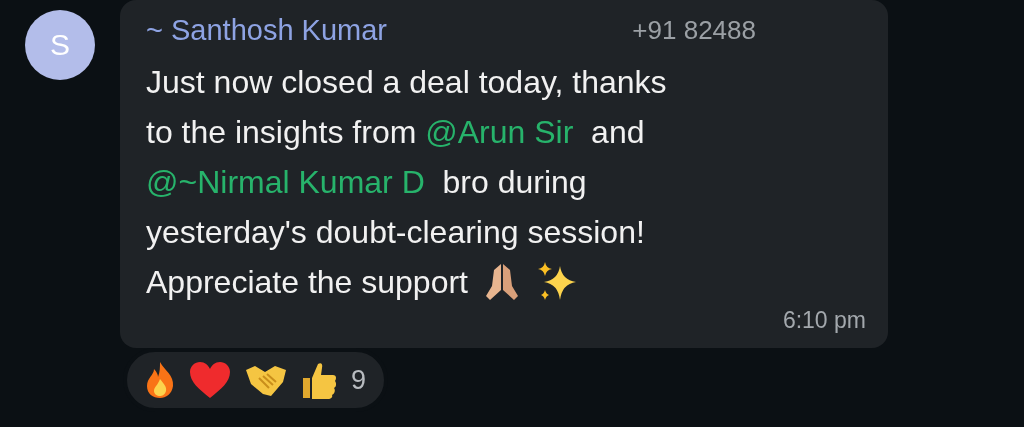 The width and height of the screenshot is (1024, 427). I want to click on message-text: and, so click(617, 132).